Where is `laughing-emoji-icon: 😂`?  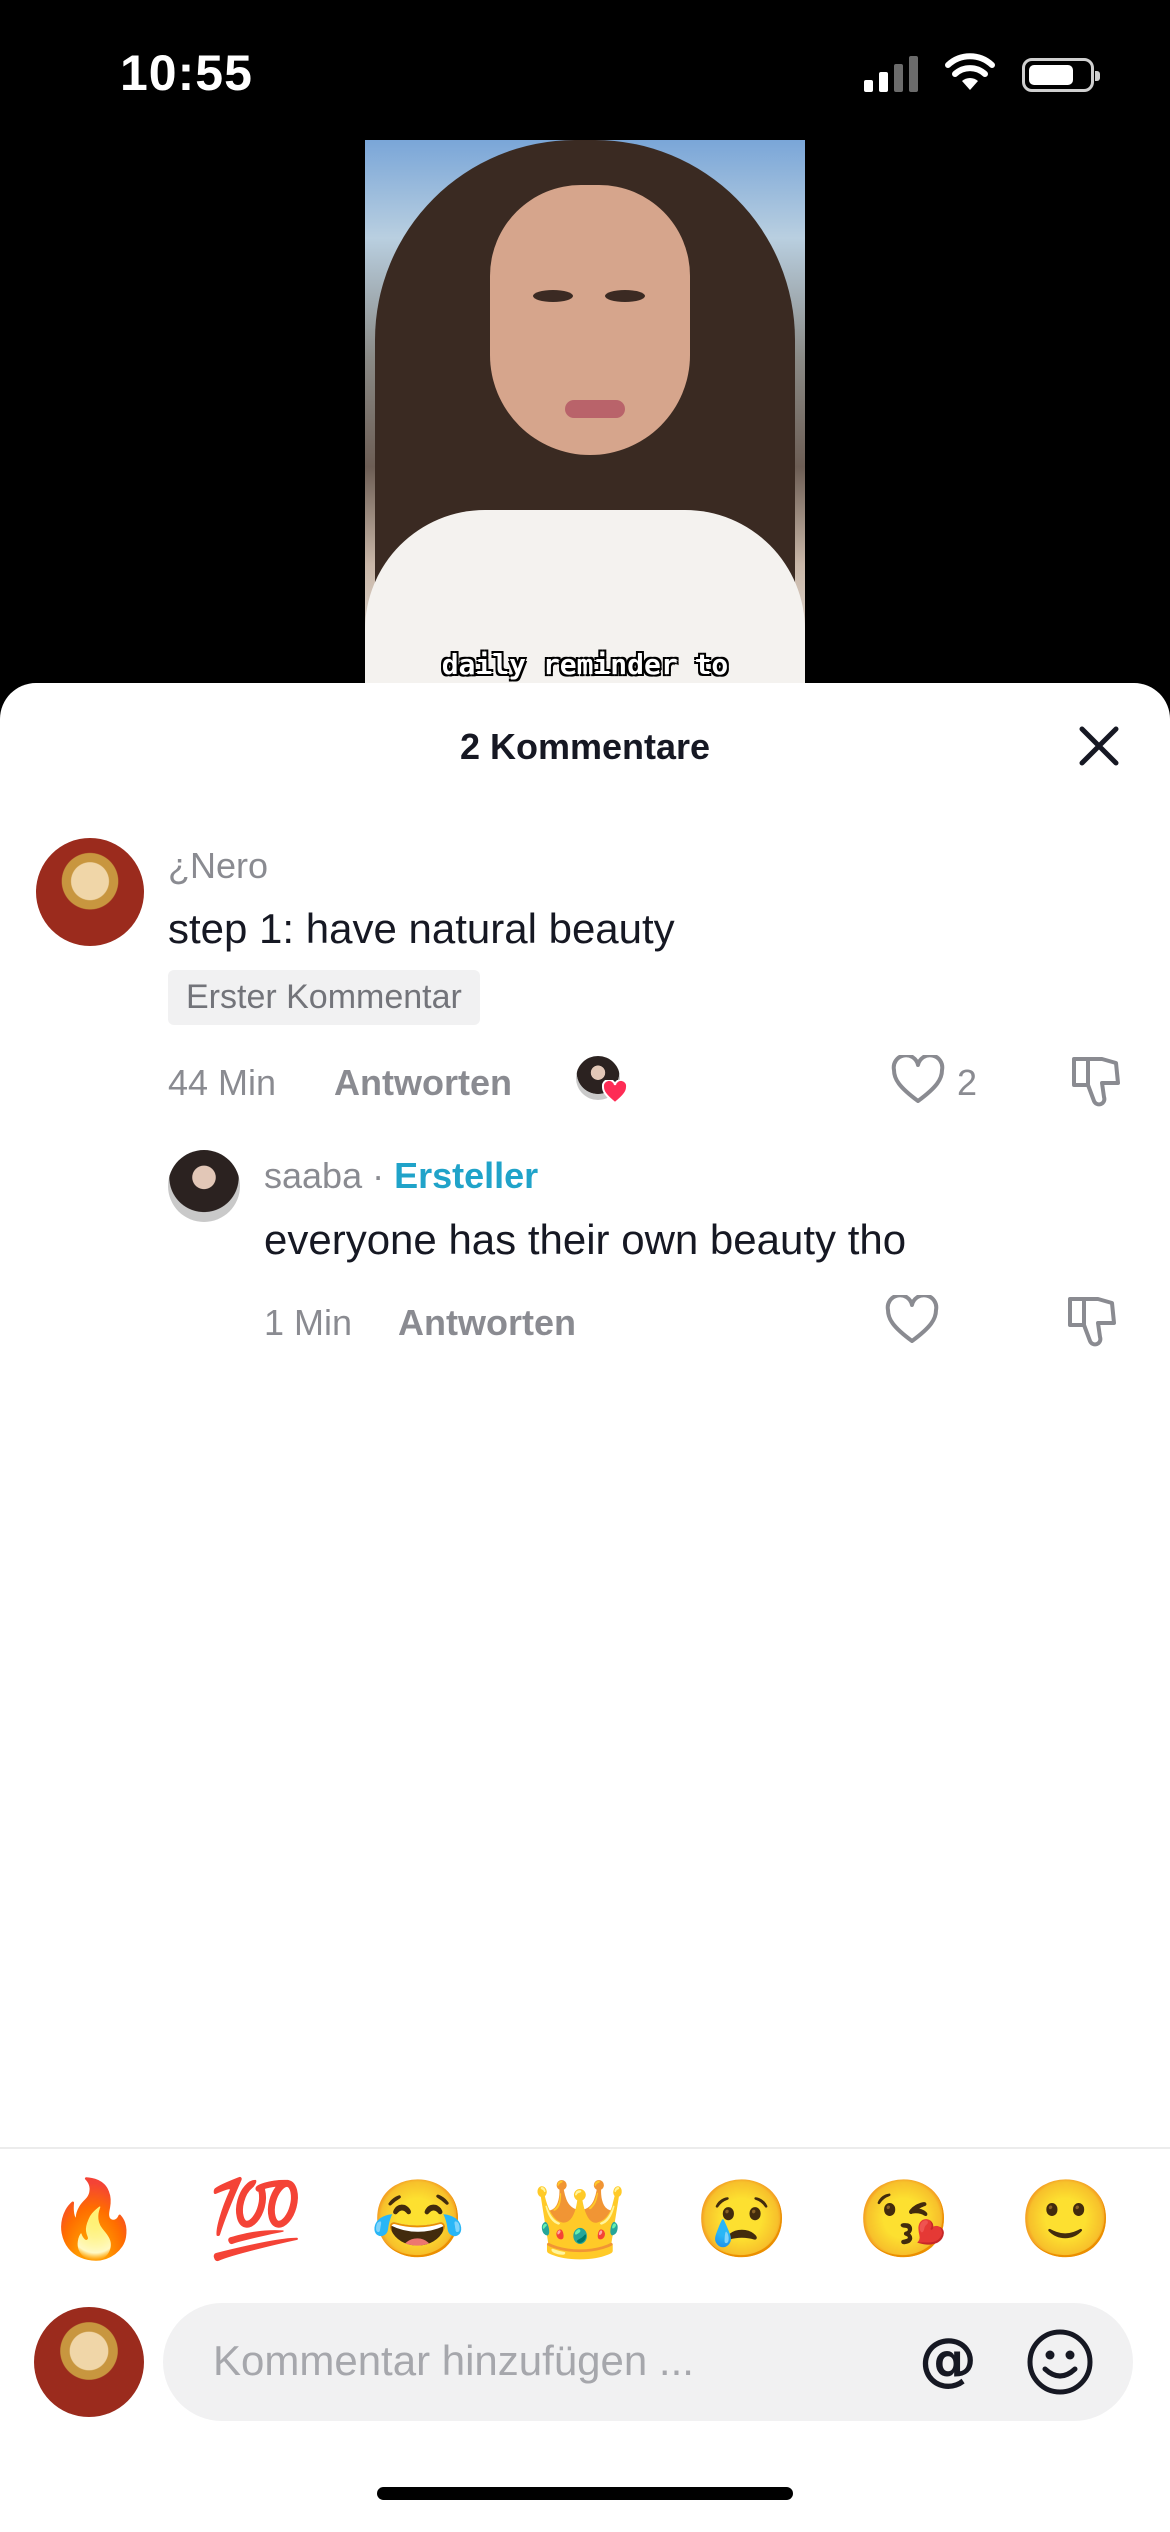 laughing-emoji-icon: 😂 is located at coordinates (418, 2220).